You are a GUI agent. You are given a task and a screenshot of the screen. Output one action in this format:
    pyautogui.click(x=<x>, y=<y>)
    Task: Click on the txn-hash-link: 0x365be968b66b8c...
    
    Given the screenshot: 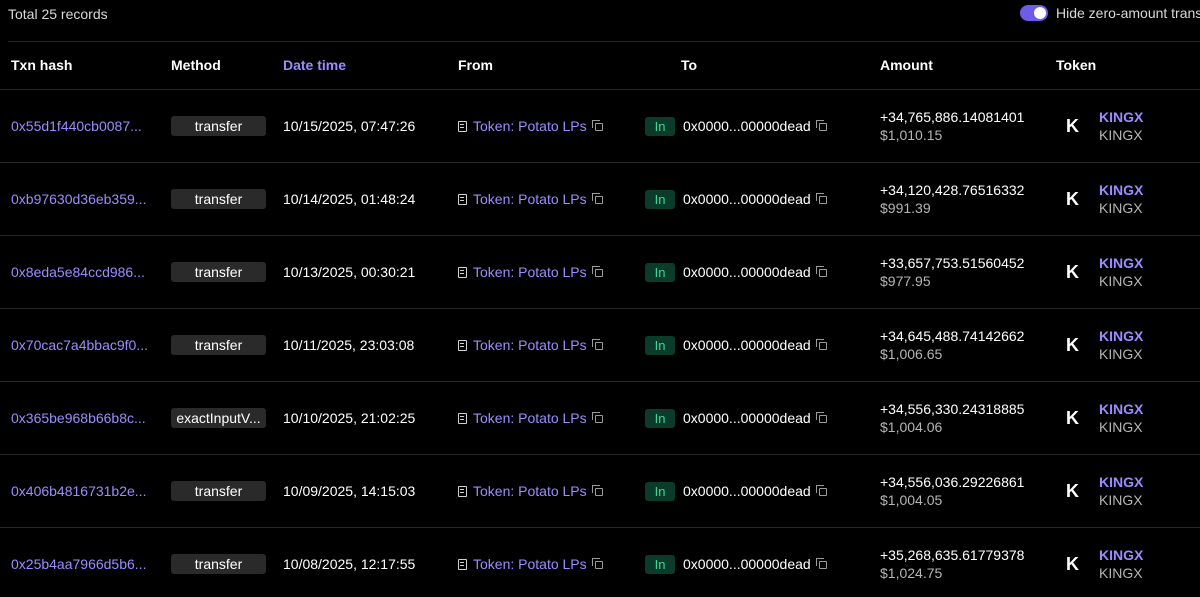 What is the action you would take?
    pyautogui.click(x=85, y=418)
    